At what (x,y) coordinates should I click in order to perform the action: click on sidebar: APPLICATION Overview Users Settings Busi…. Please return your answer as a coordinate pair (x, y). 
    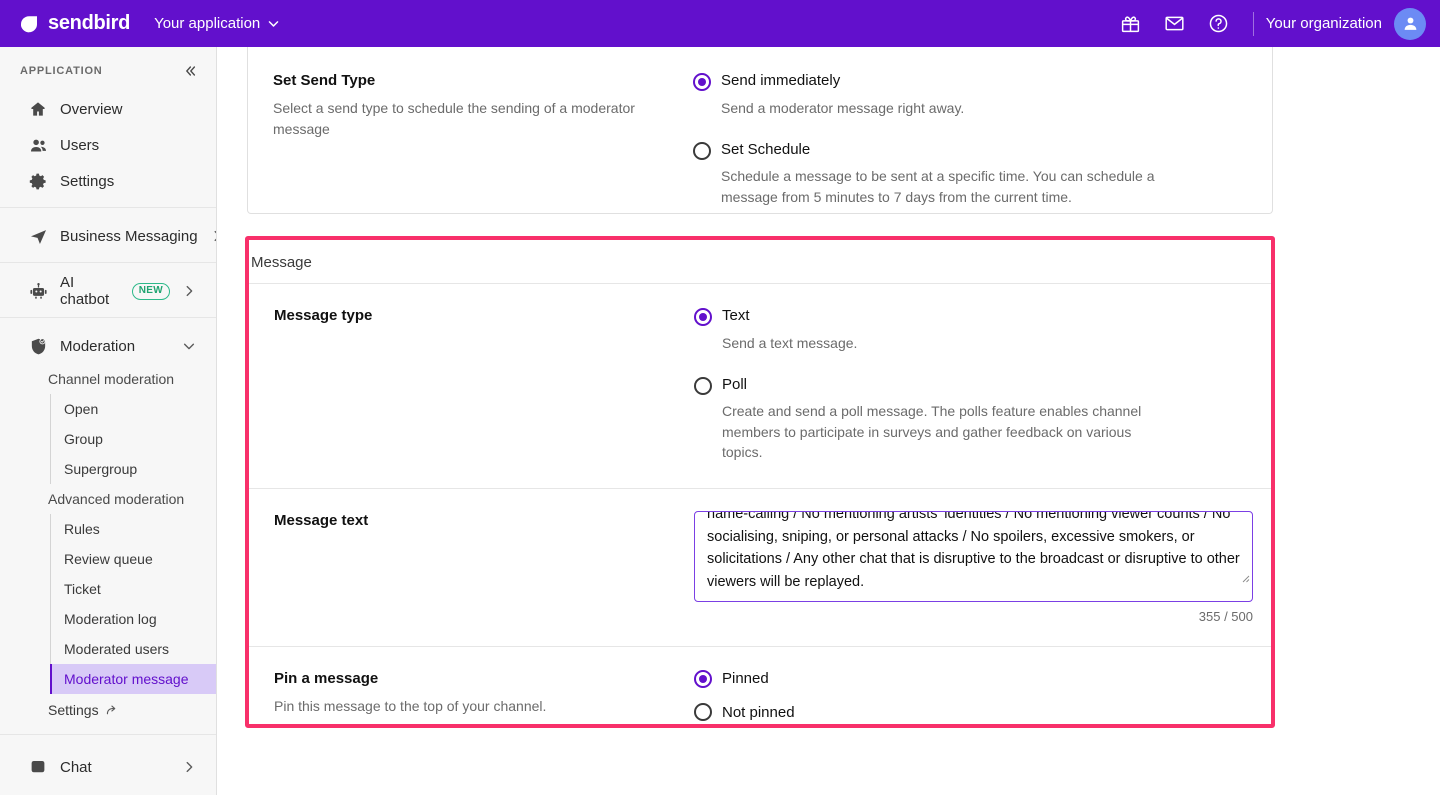
    Looking at the image, I should click on (108, 421).